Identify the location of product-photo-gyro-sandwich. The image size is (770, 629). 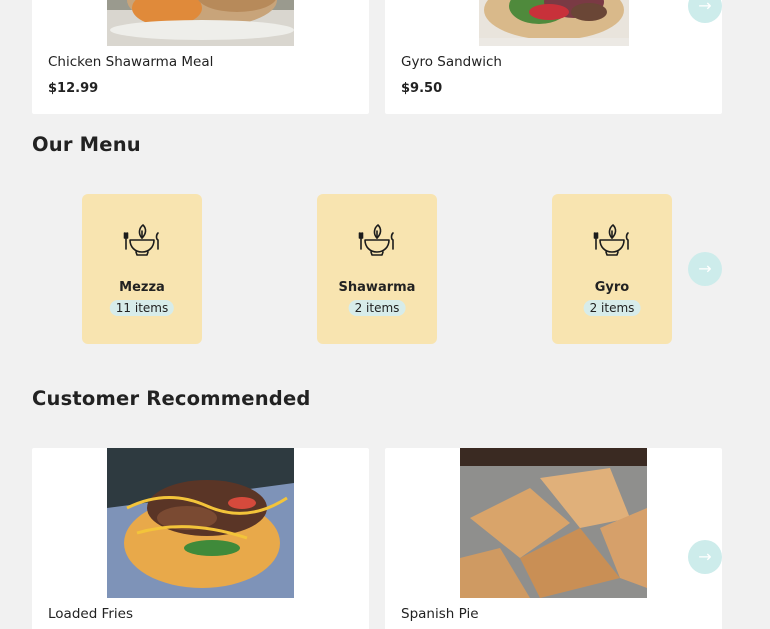
(554, 23).